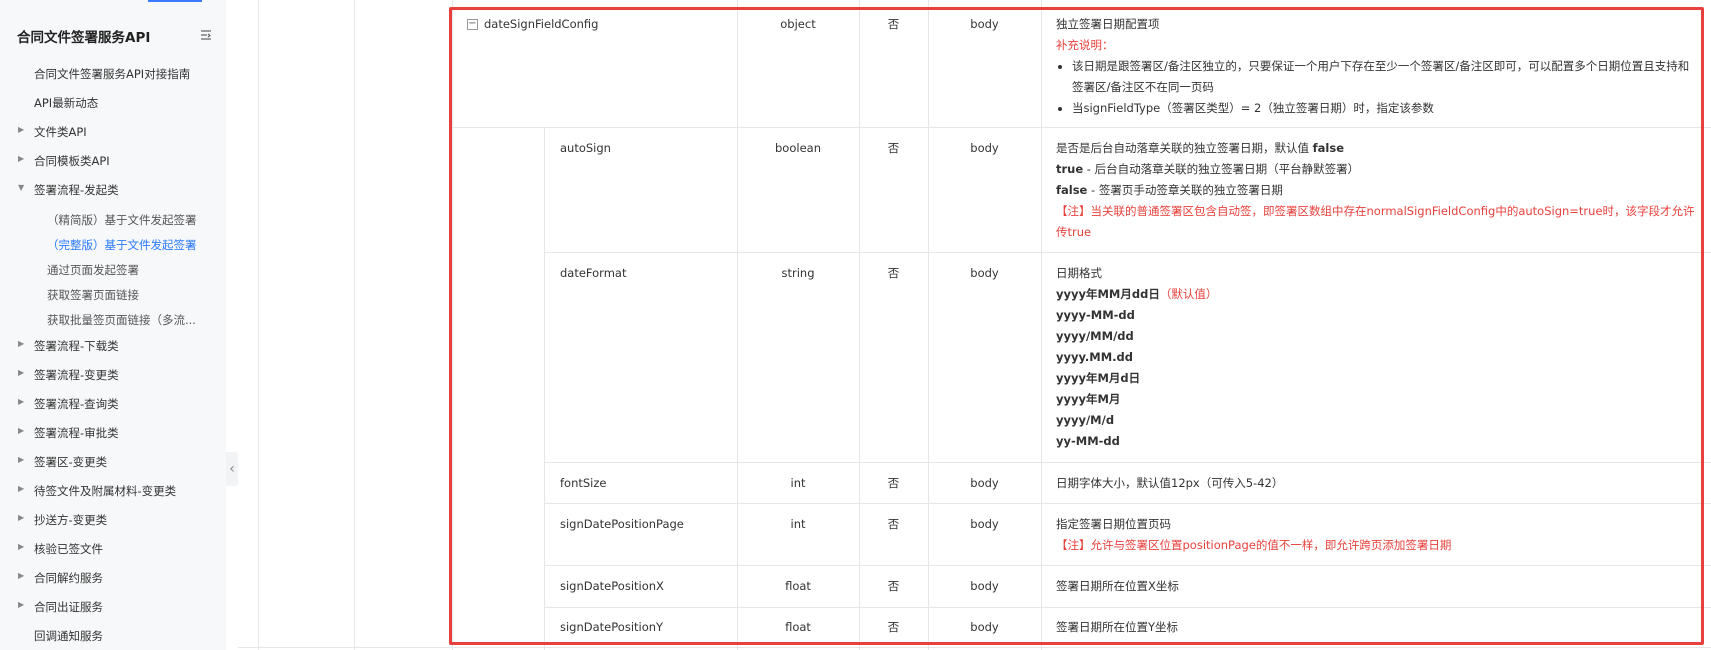 The height and width of the screenshot is (650, 1711). I want to click on sidebar-item-change: ▶ 签署流程-变更类, so click(113, 375).